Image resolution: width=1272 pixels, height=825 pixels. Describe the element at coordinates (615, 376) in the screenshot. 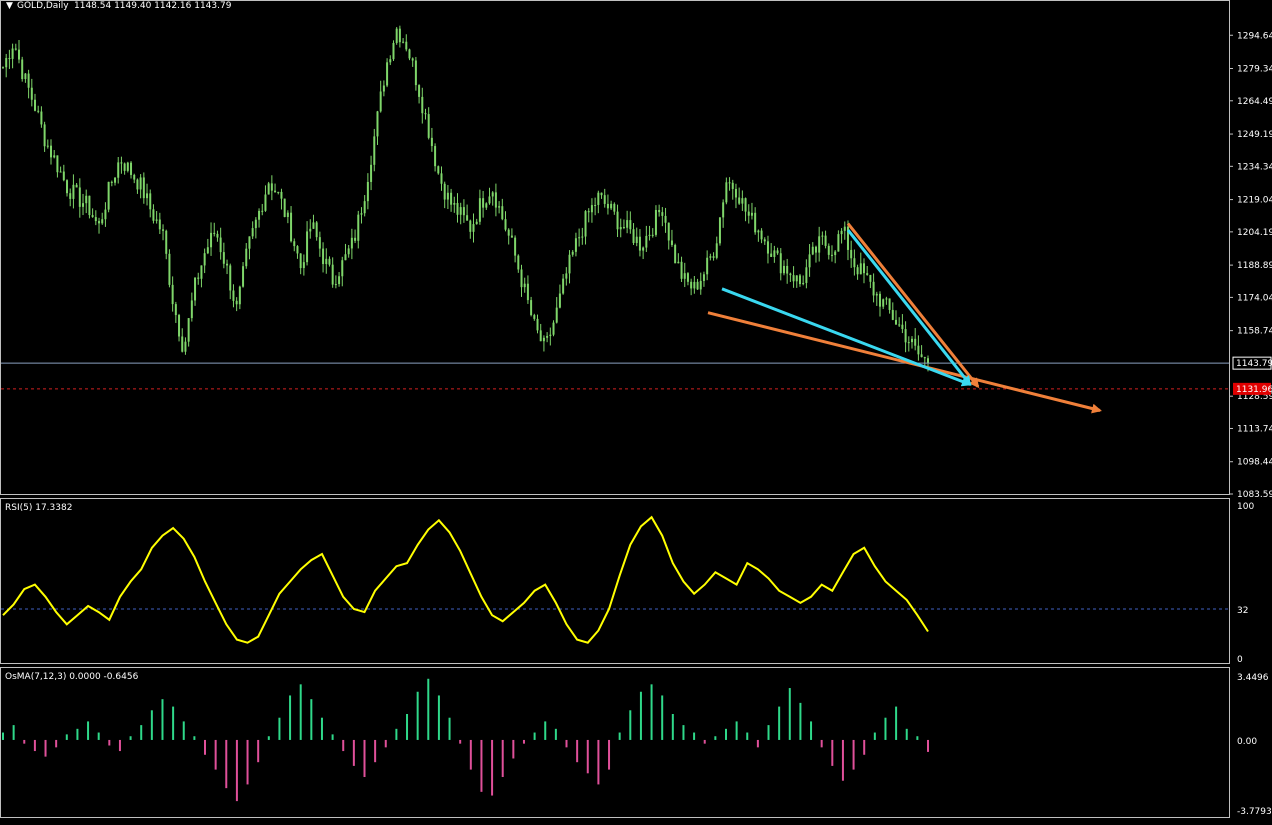

I see `price-levels` at that location.